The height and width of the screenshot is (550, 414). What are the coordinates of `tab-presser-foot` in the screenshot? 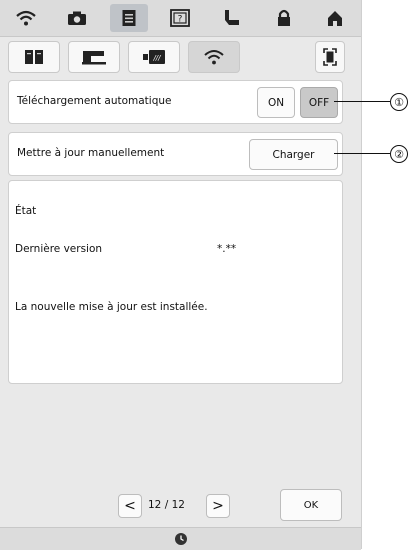 It's located at (232, 18).